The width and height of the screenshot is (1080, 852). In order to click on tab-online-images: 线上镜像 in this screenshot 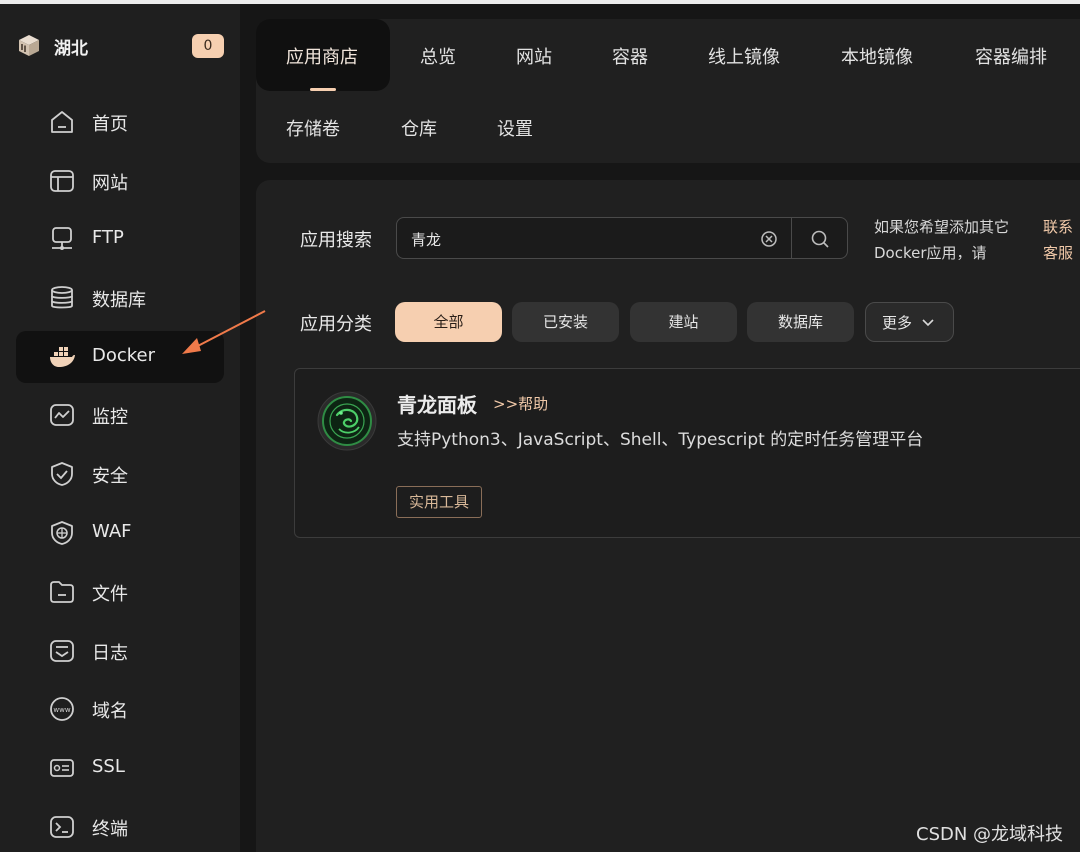, I will do `click(744, 56)`.